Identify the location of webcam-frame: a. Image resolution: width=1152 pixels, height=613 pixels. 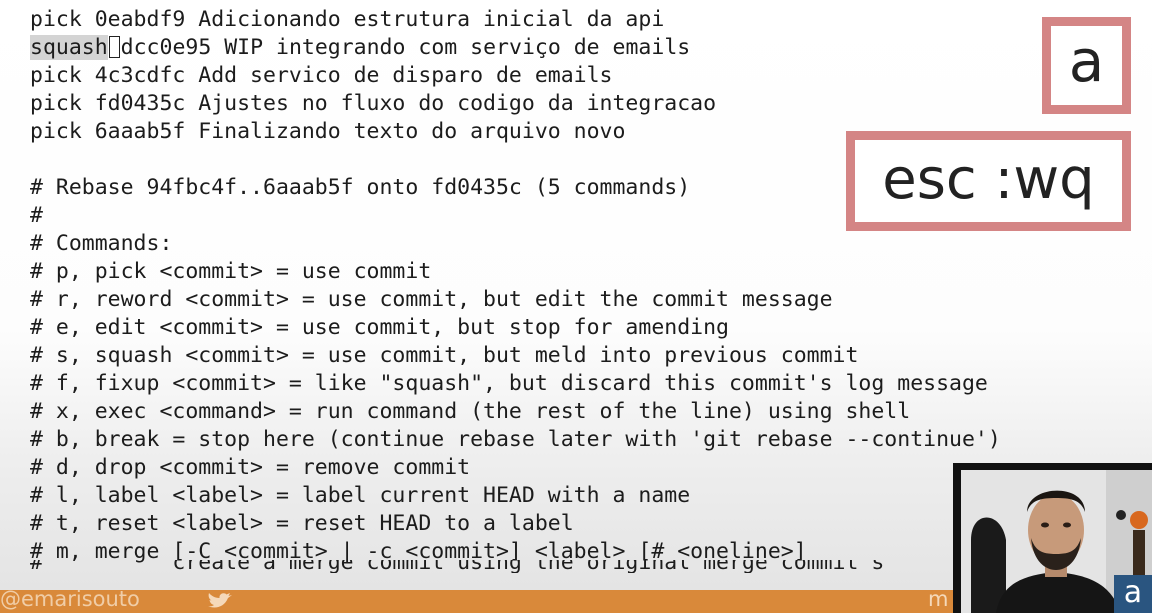
(1056, 541).